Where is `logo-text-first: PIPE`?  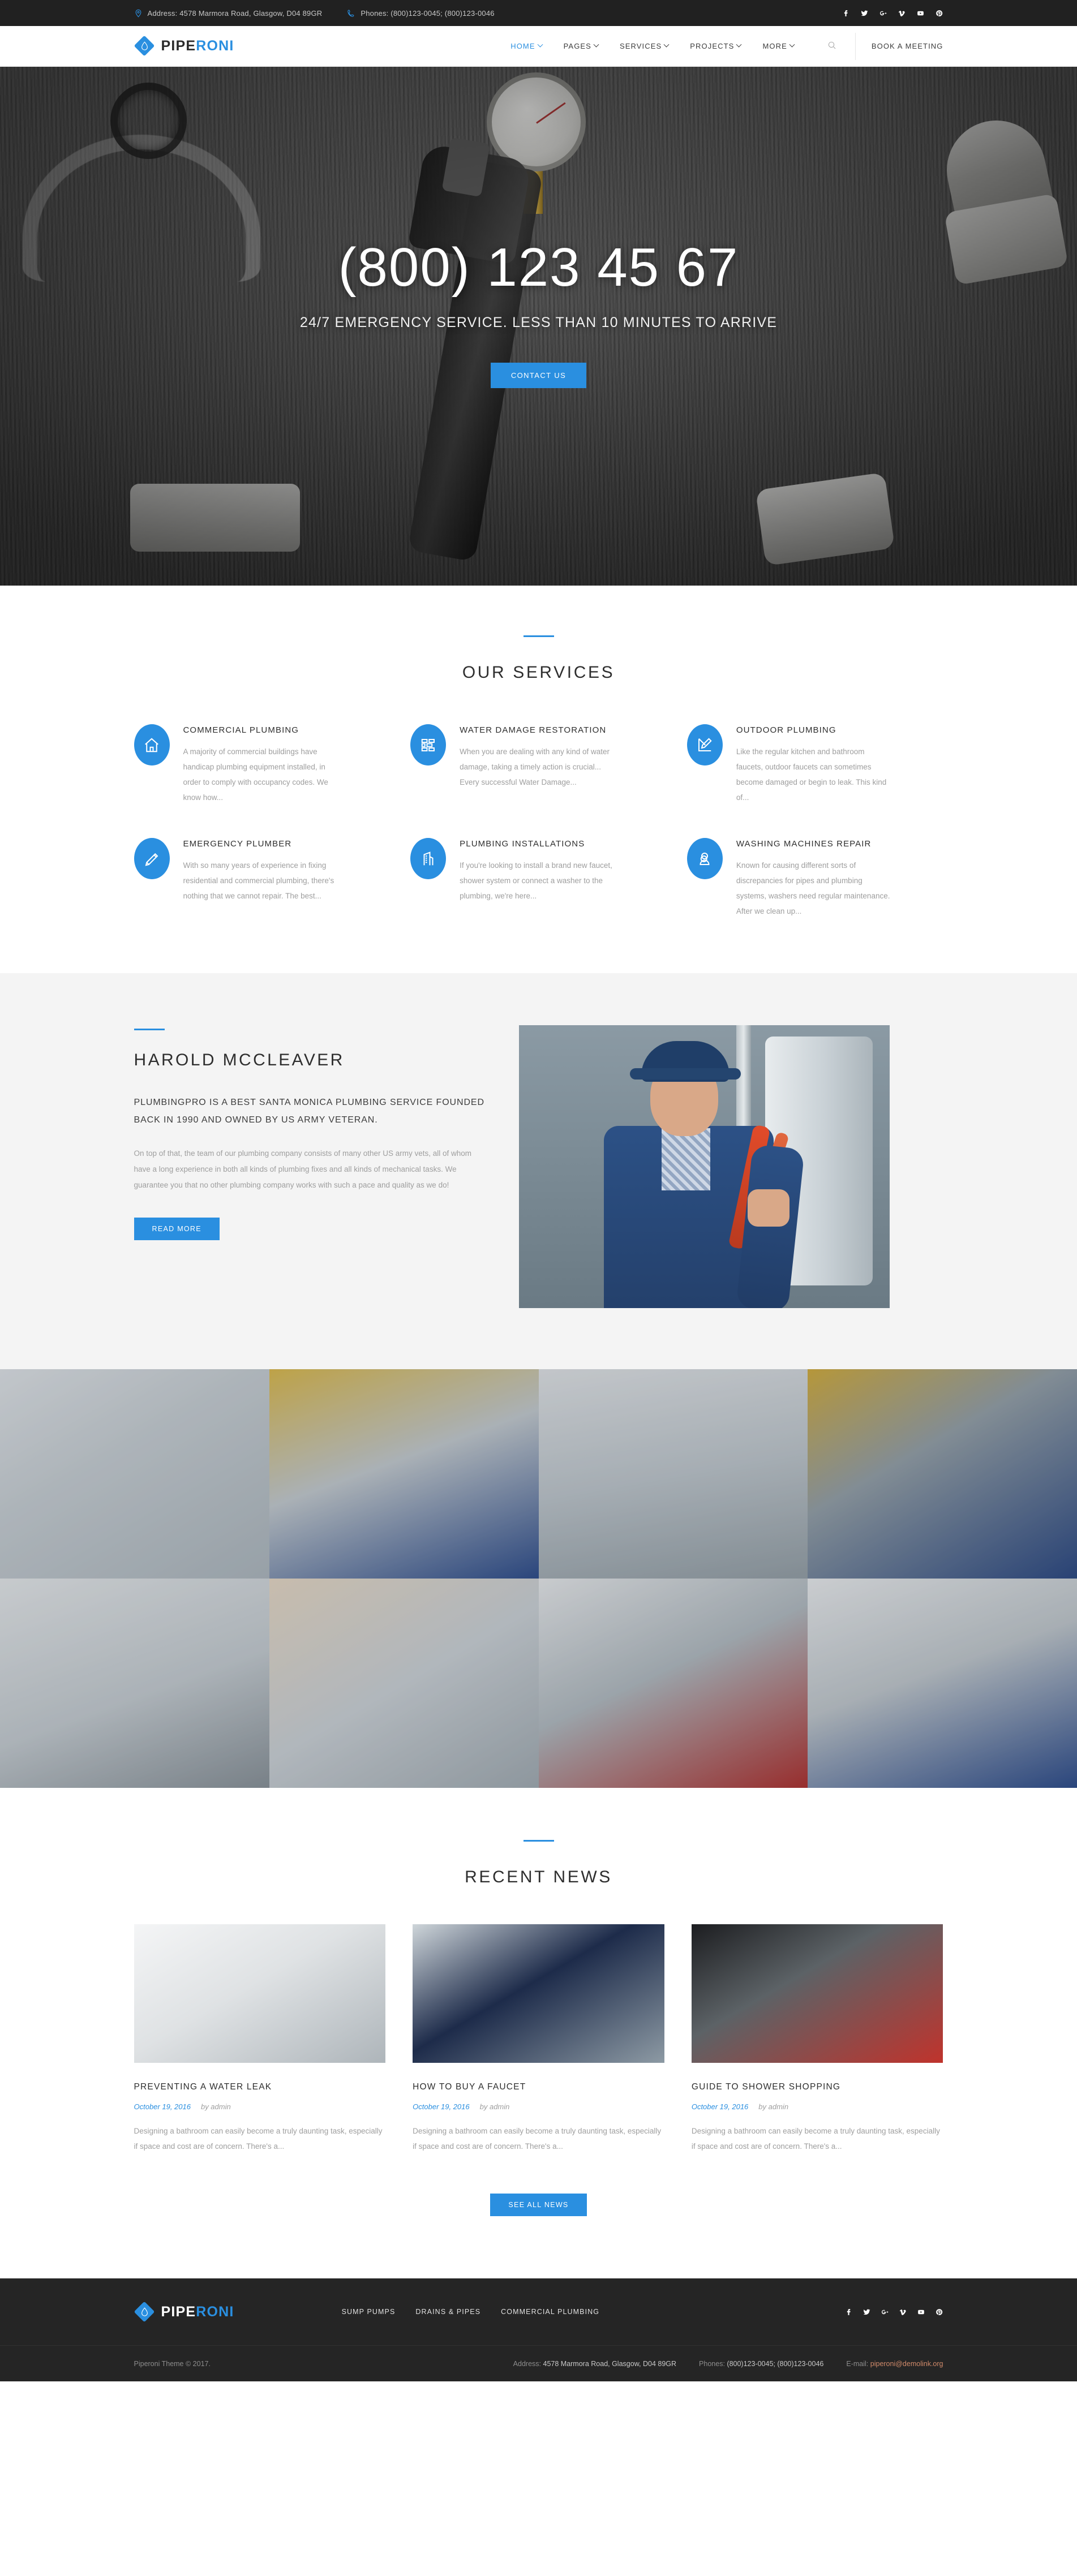 logo-text-first: PIPE is located at coordinates (178, 46).